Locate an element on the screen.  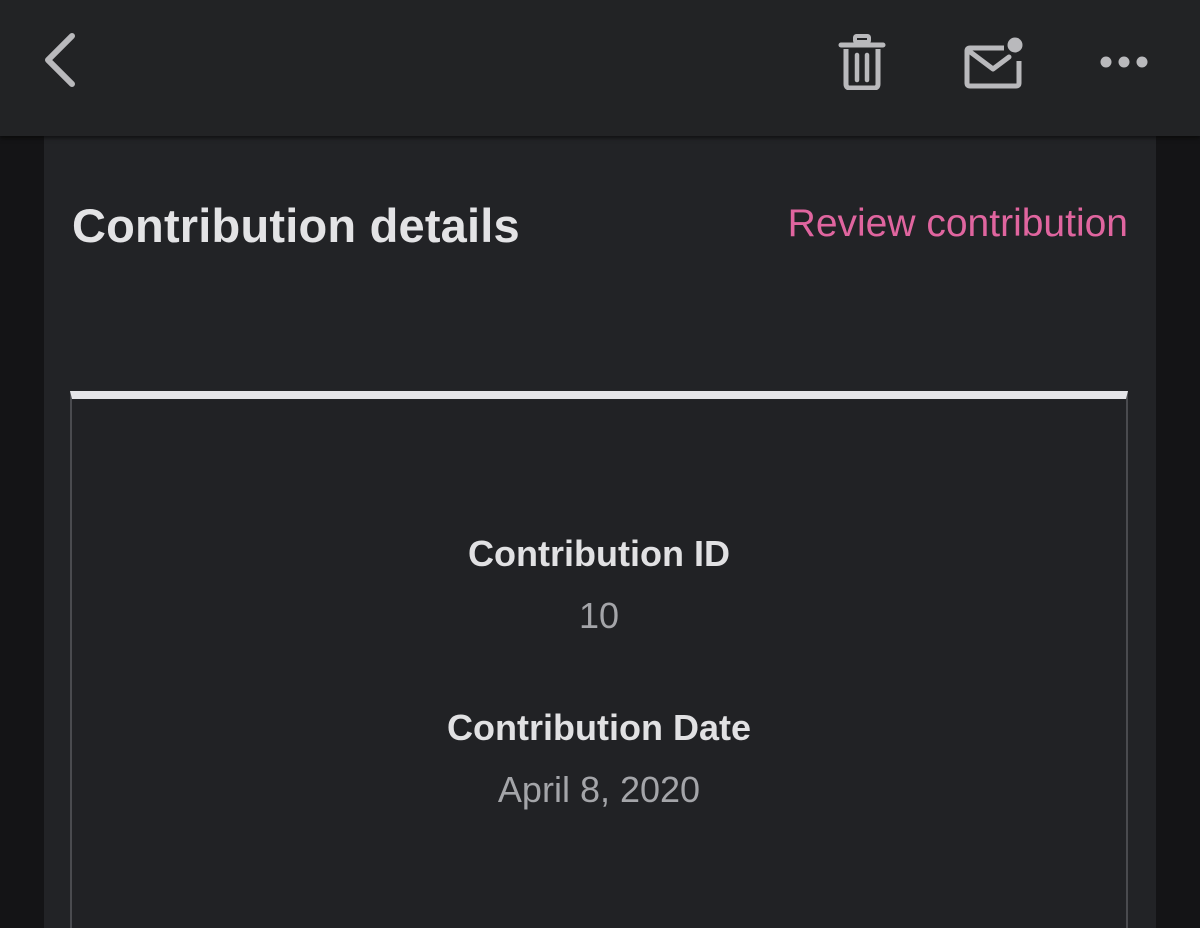
trash-icon is located at coordinates (862, 62).